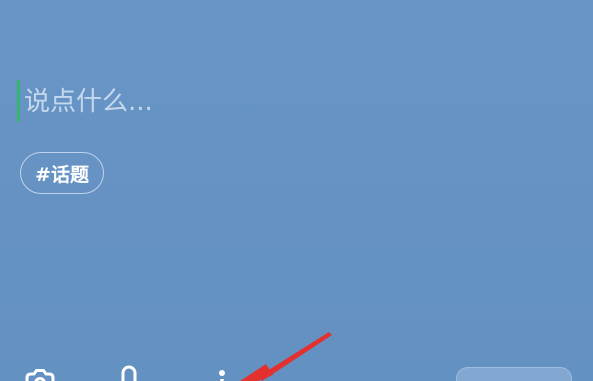  What do you see at coordinates (40, 375) in the screenshot?
I see `camera-icon` at bounding box center [40, 375].